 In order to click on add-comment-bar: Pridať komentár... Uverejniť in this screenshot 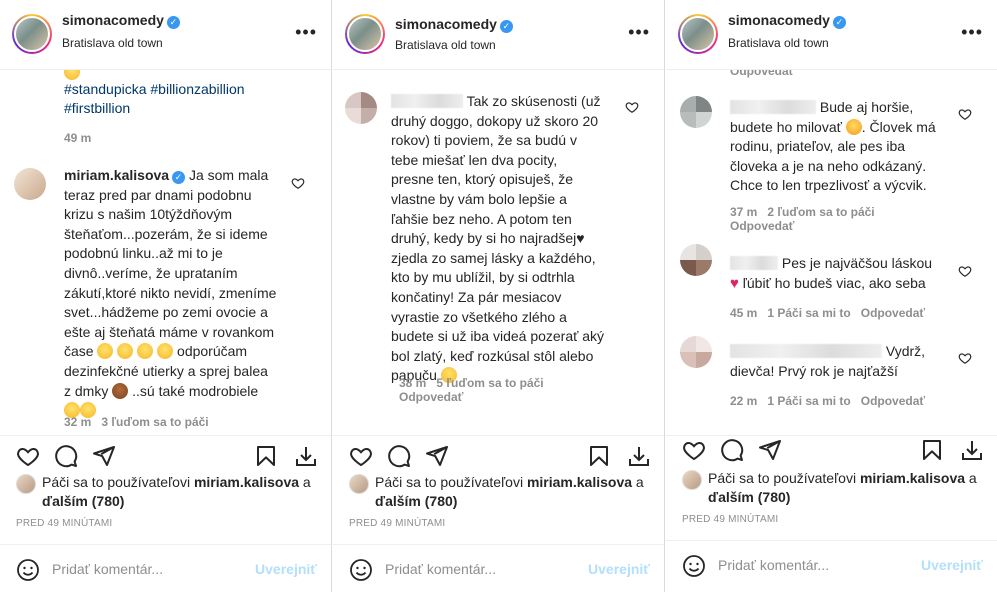, I will do `click(831, 564)`.